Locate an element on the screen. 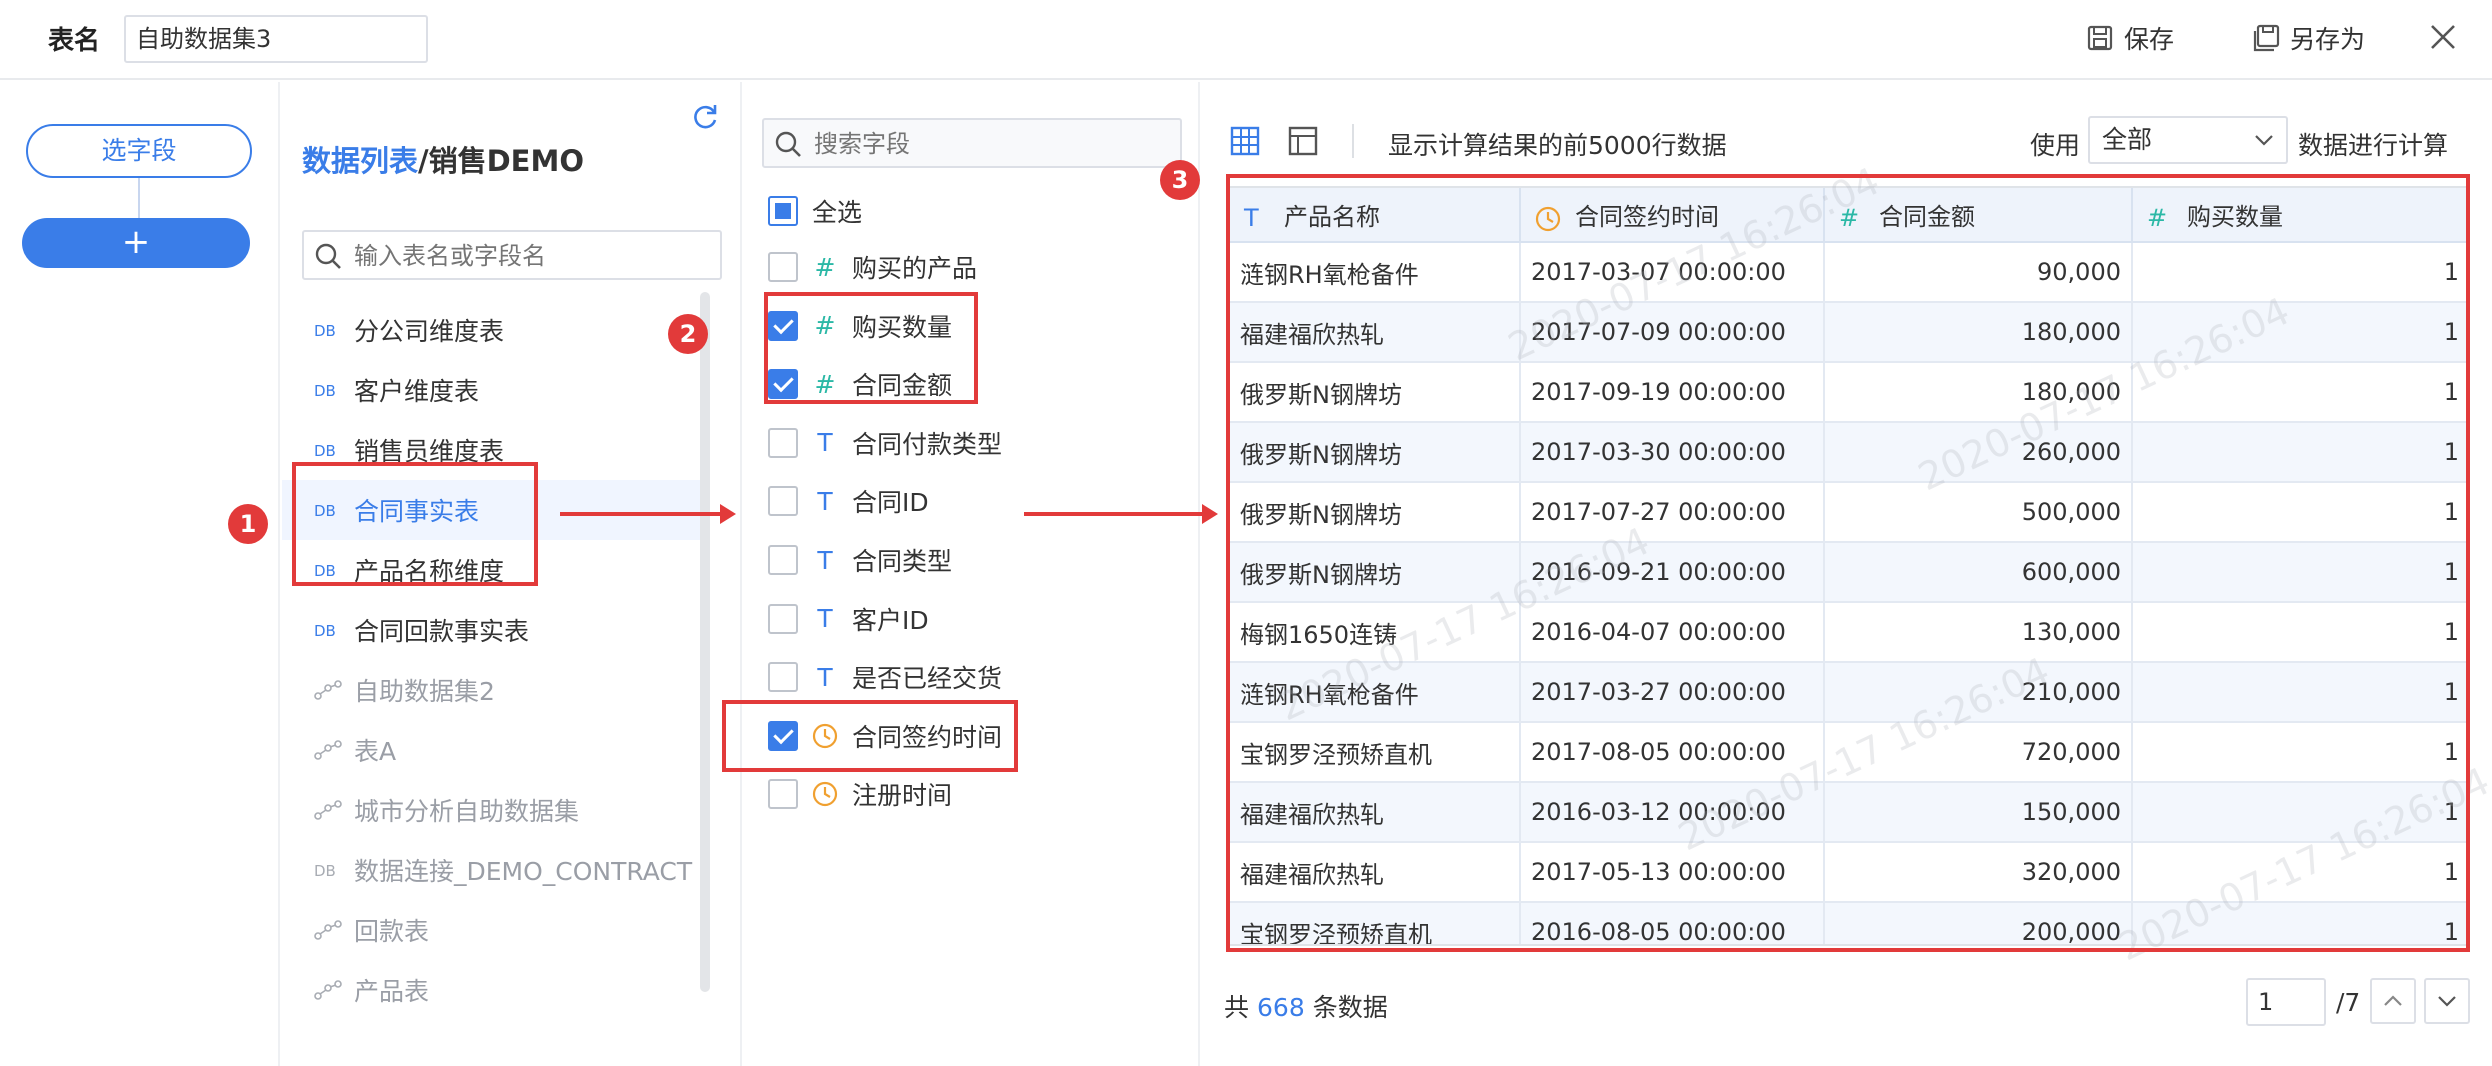 The width and height of the screenshot is (2492, 1066). datasource-scrollbar is located at coordinates (705, 642).